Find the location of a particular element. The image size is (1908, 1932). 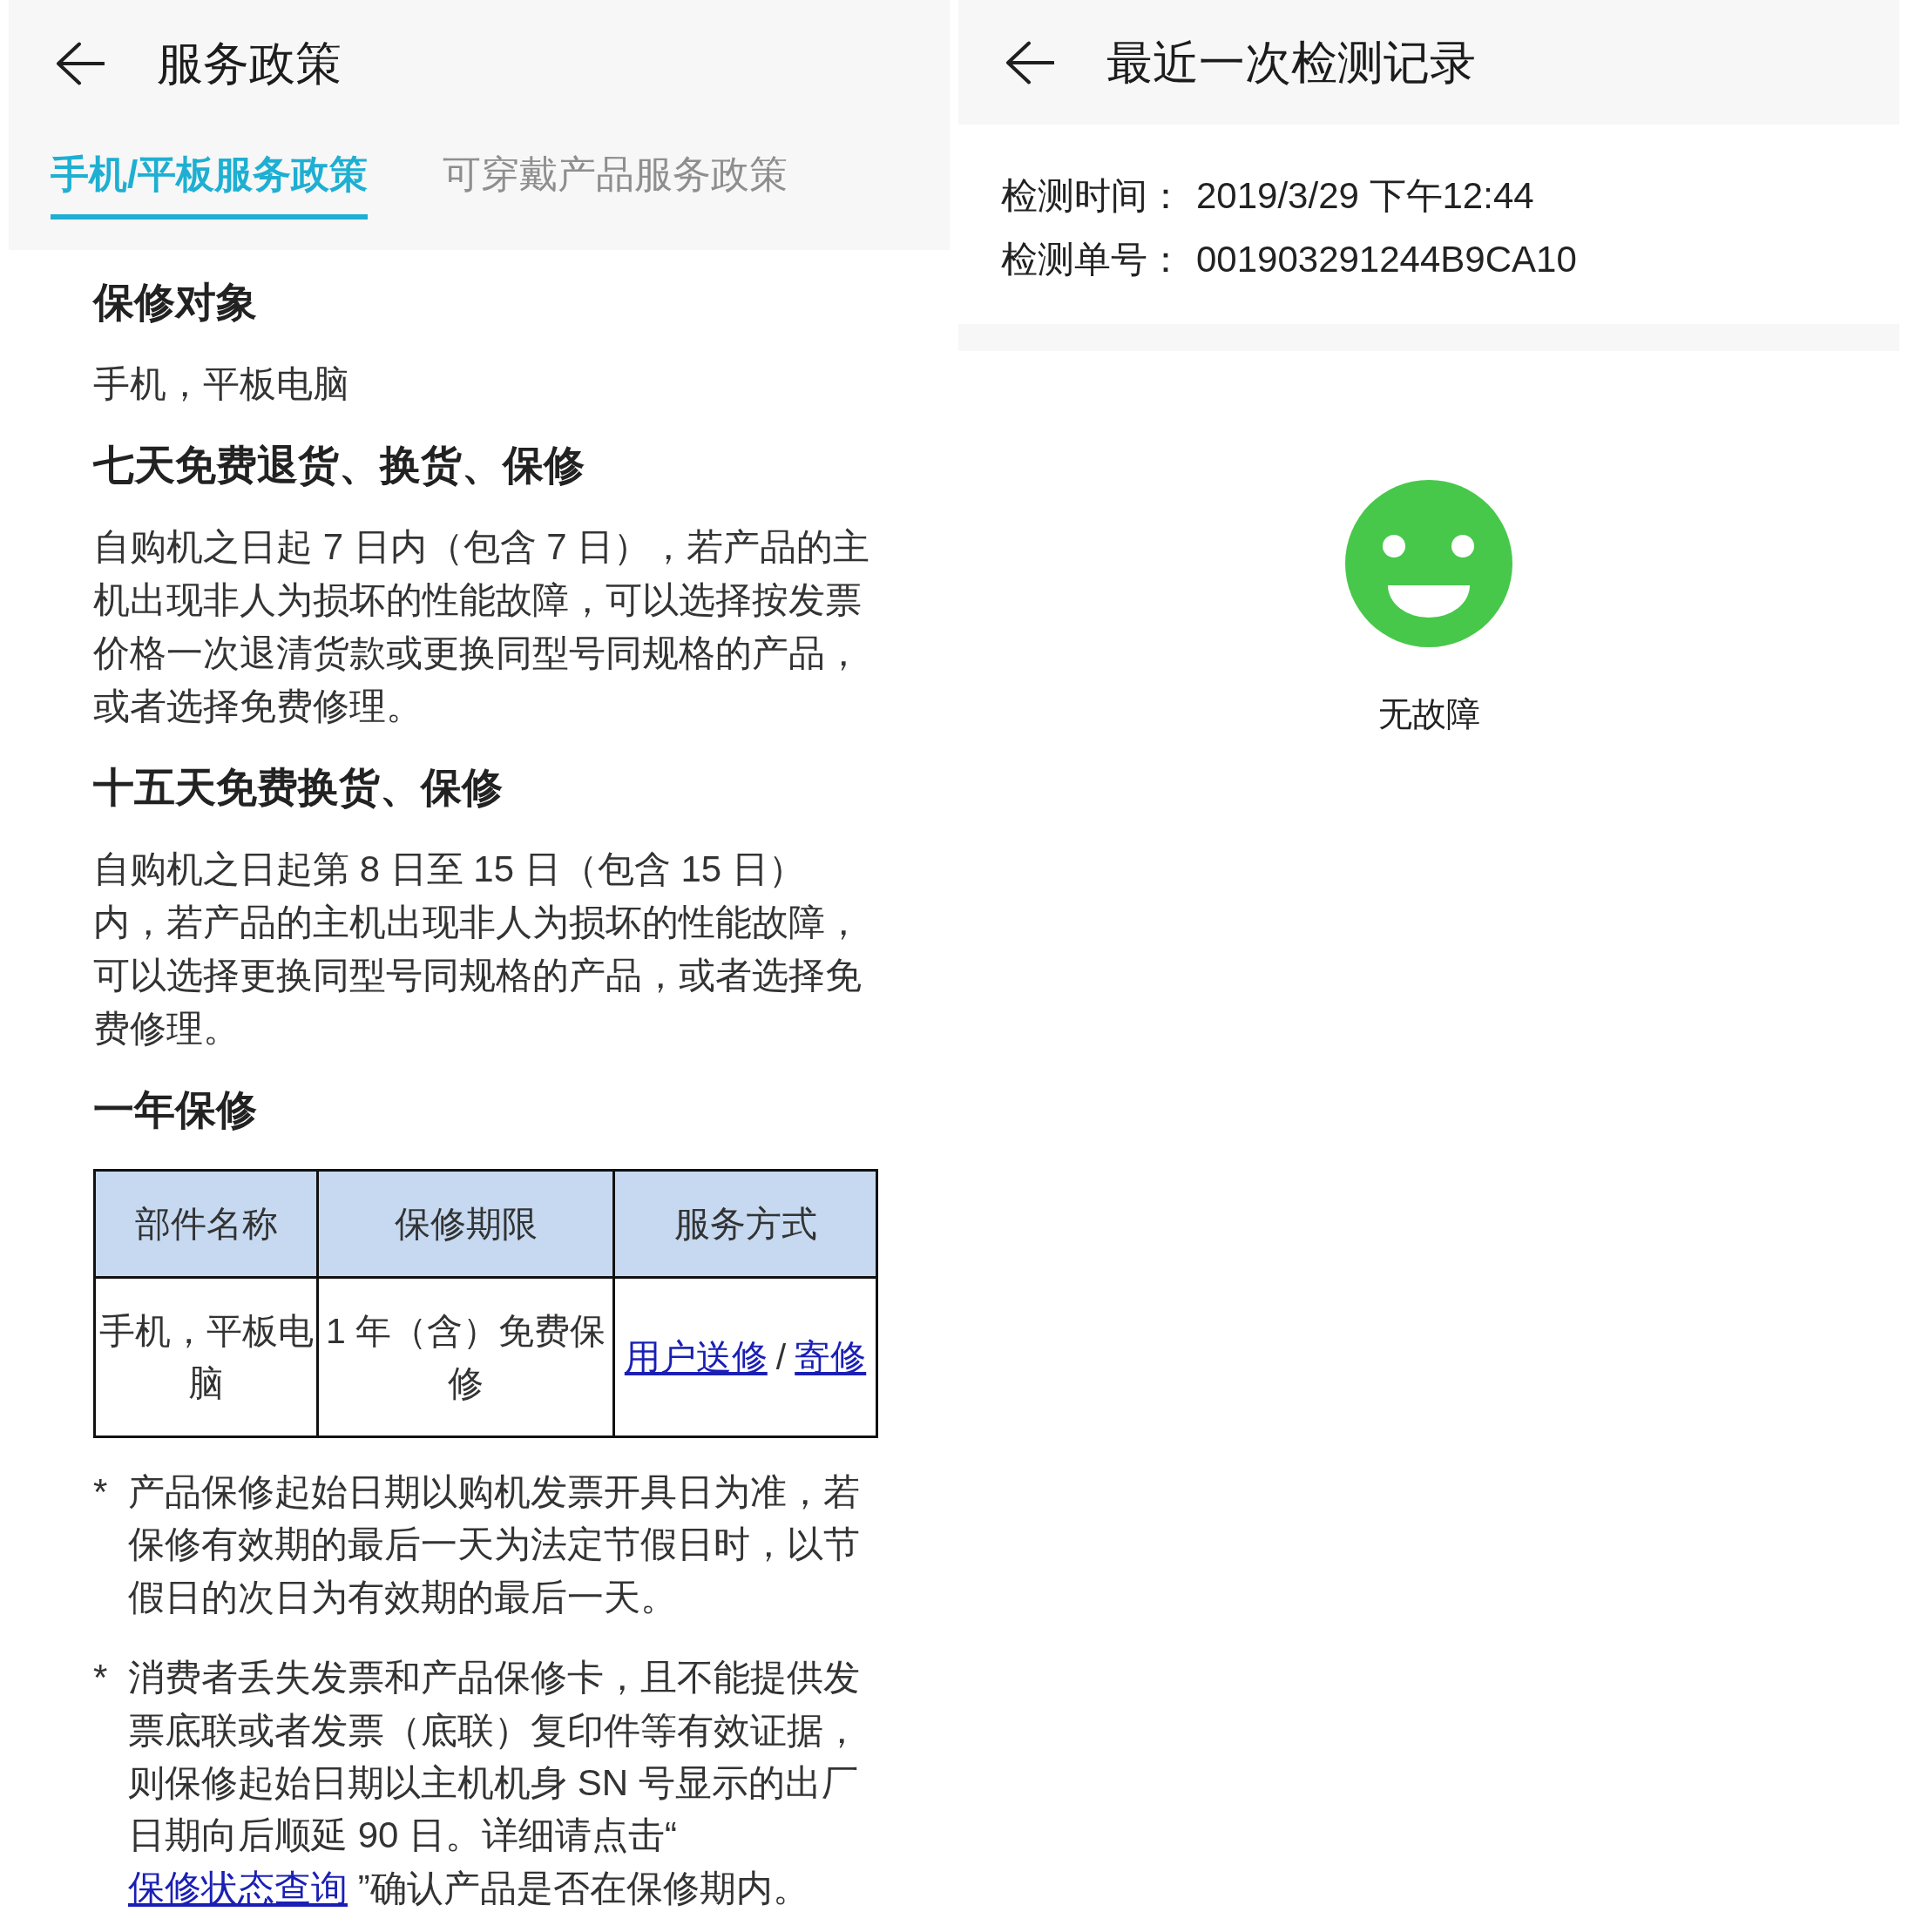

column-header: 保修期限 is located at coordinates (466, 1224).